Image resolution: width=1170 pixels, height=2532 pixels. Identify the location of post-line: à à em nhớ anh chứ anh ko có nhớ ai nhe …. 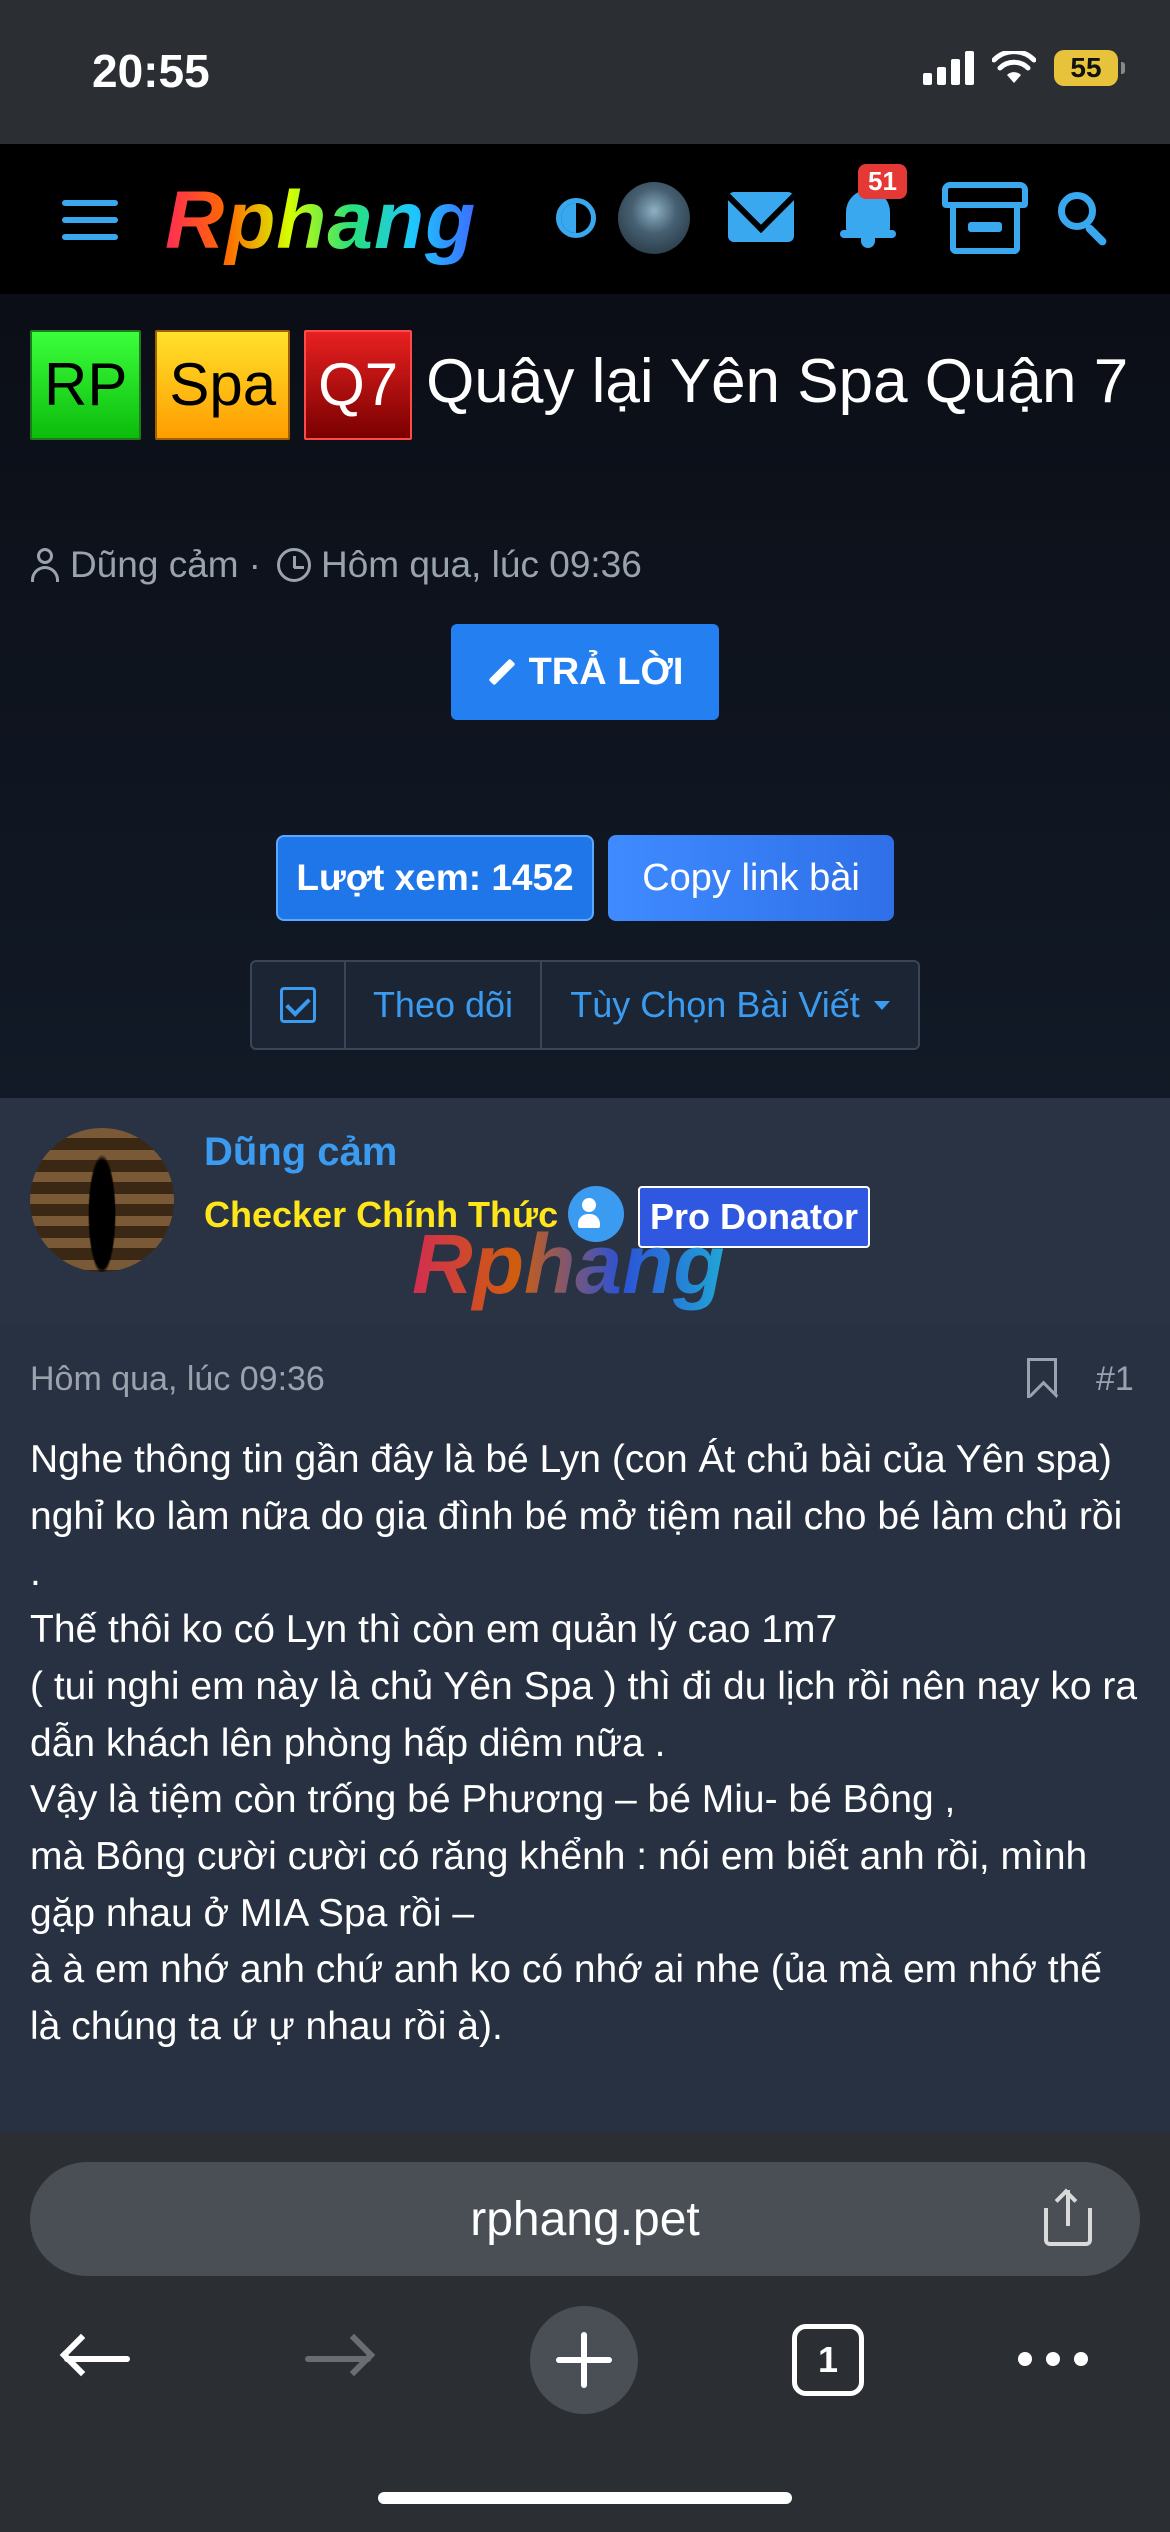
(566, 1998).